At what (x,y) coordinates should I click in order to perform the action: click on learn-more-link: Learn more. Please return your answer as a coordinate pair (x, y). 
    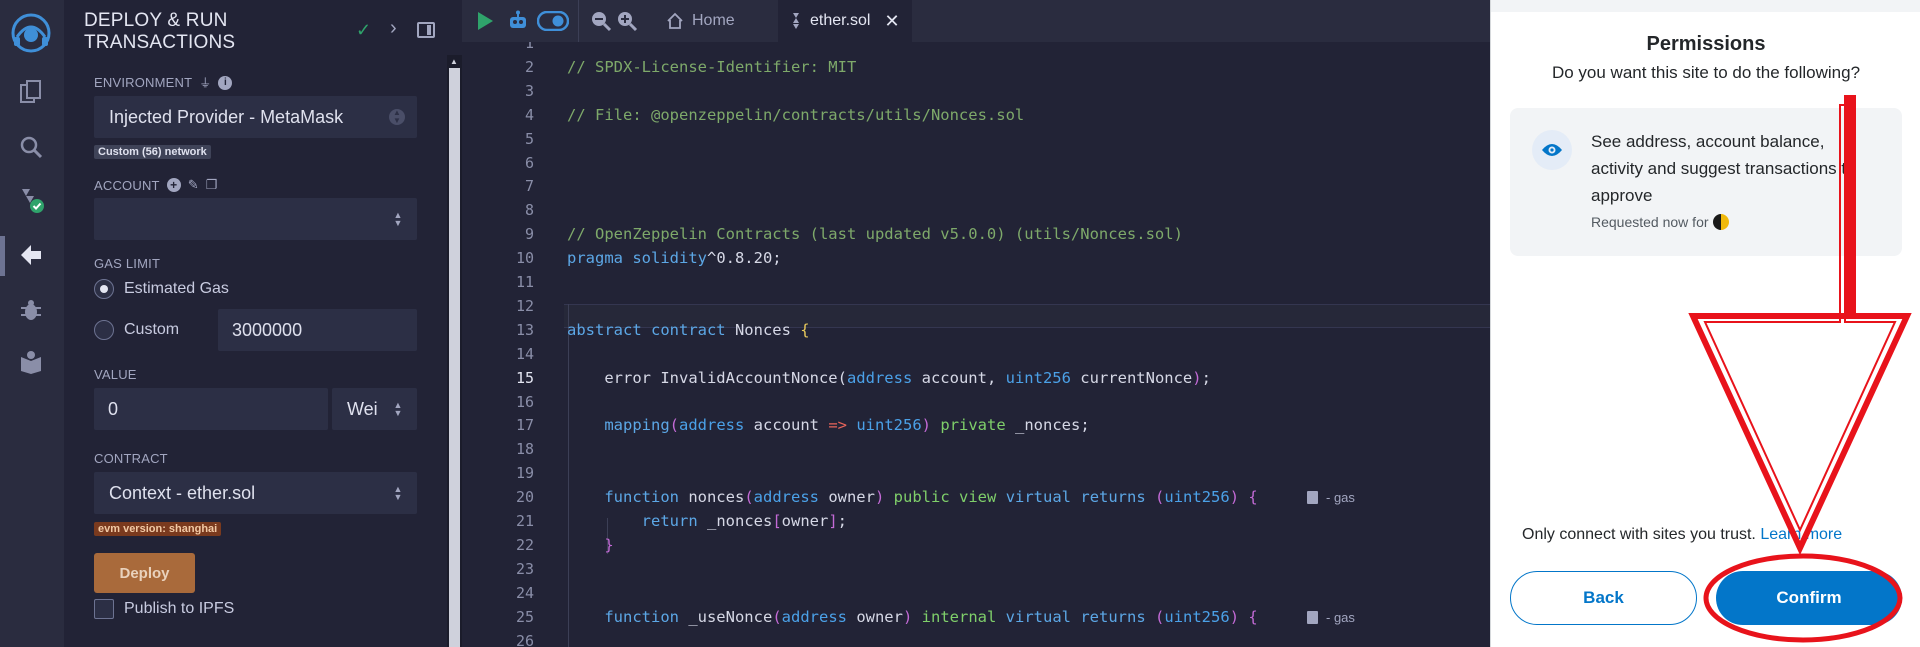
    Looking at the image, I should click on (1801, 534).